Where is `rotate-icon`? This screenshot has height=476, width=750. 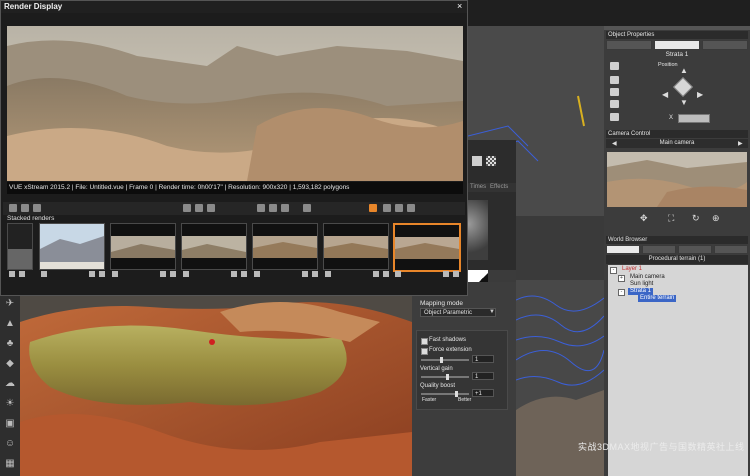
rotate-icon is located at coordinates (614, 80).